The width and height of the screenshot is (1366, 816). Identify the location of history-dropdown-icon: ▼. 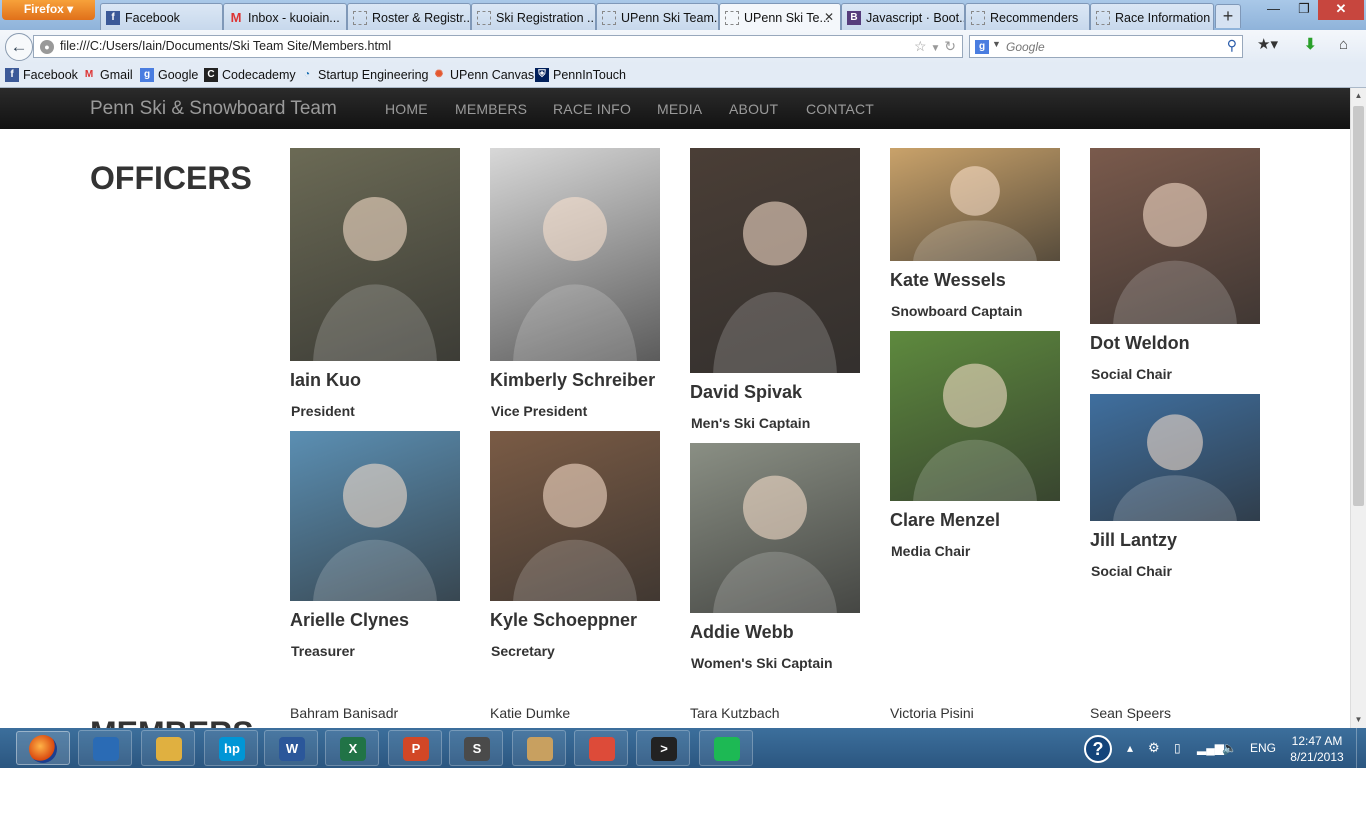
(935, 48).